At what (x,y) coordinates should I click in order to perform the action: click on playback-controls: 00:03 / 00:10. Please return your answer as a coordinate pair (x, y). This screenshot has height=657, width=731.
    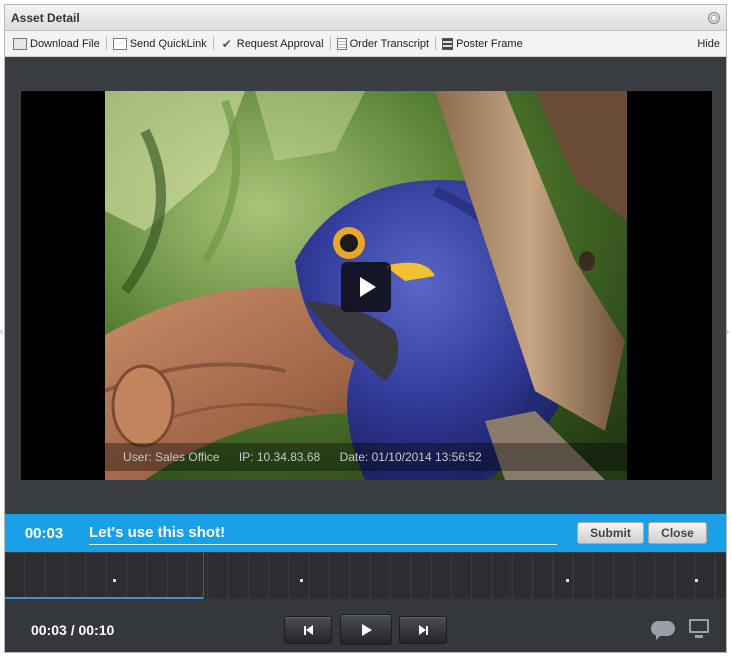
    Looking at the image, I should click on (365, 625).